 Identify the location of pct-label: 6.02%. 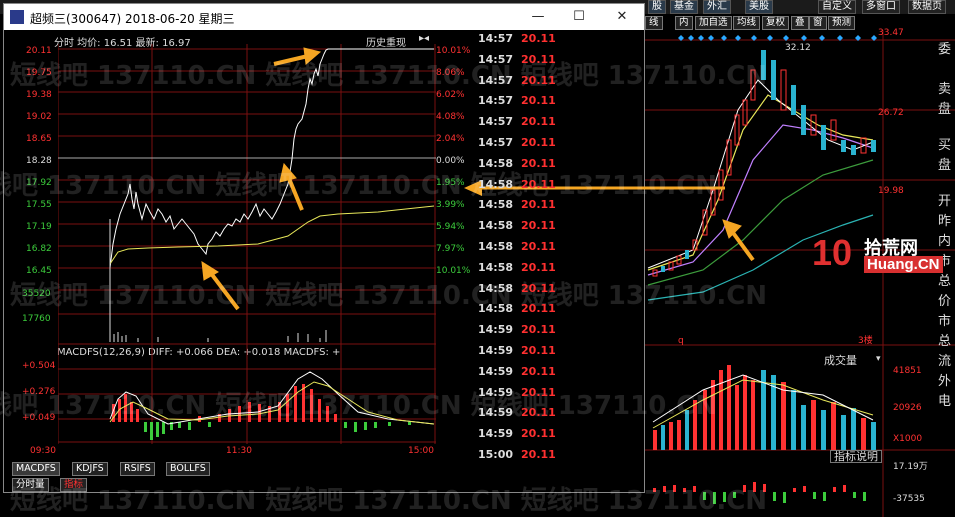
(450, 95).